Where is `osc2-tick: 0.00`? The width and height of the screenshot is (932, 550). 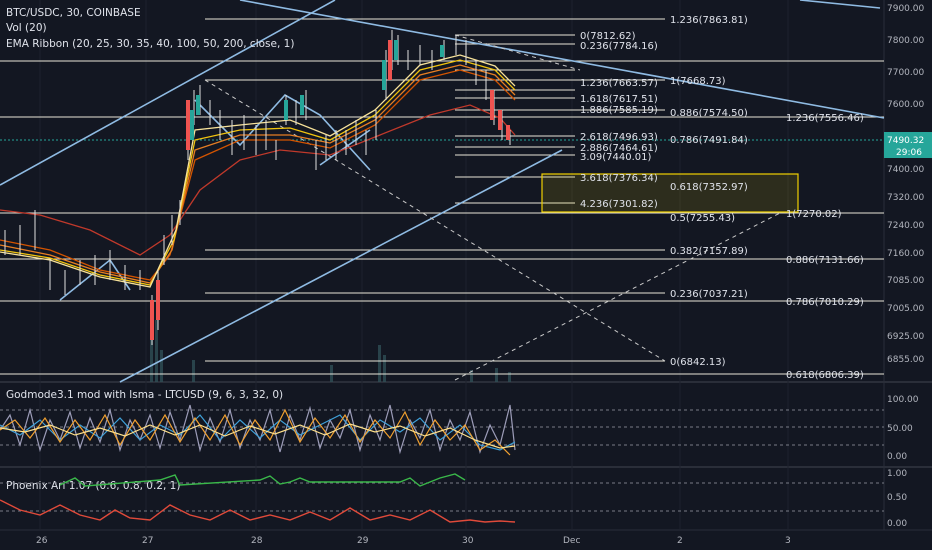
osc2-tick: 0.00 is located at coordinates (897, 524).